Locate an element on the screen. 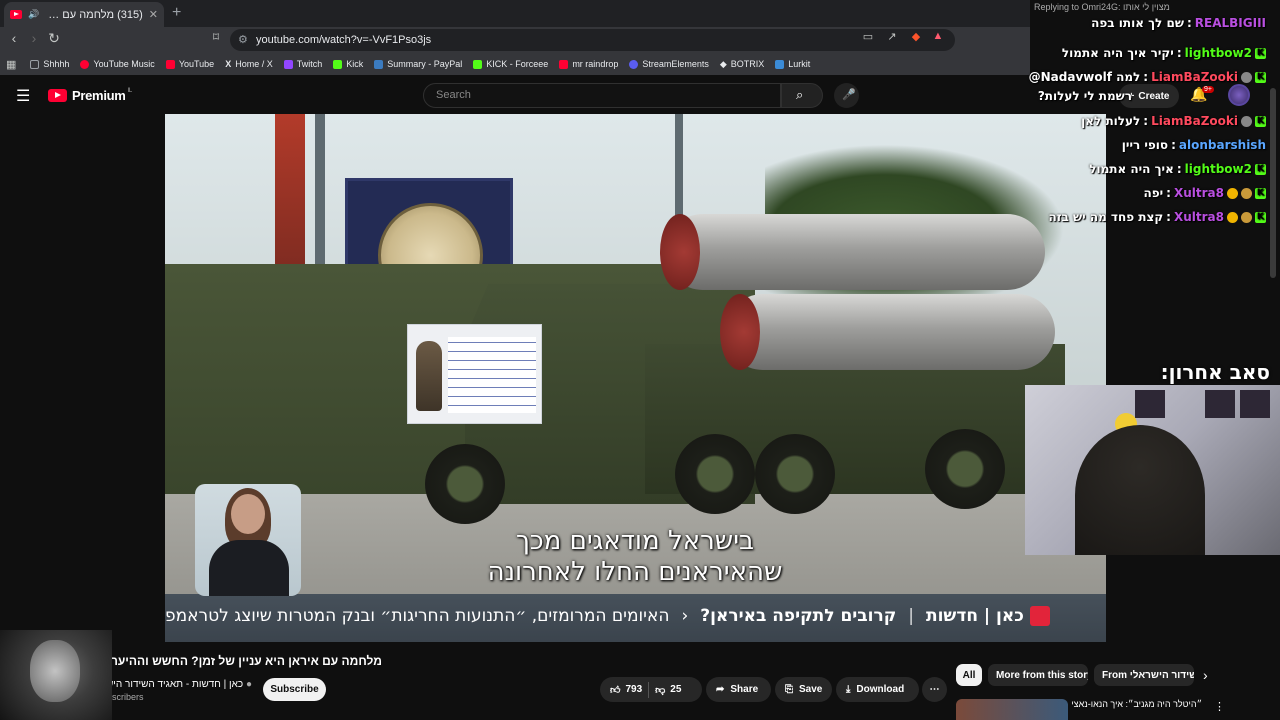  chat-text: סופי ריין is located at coordinates (1145, 145).